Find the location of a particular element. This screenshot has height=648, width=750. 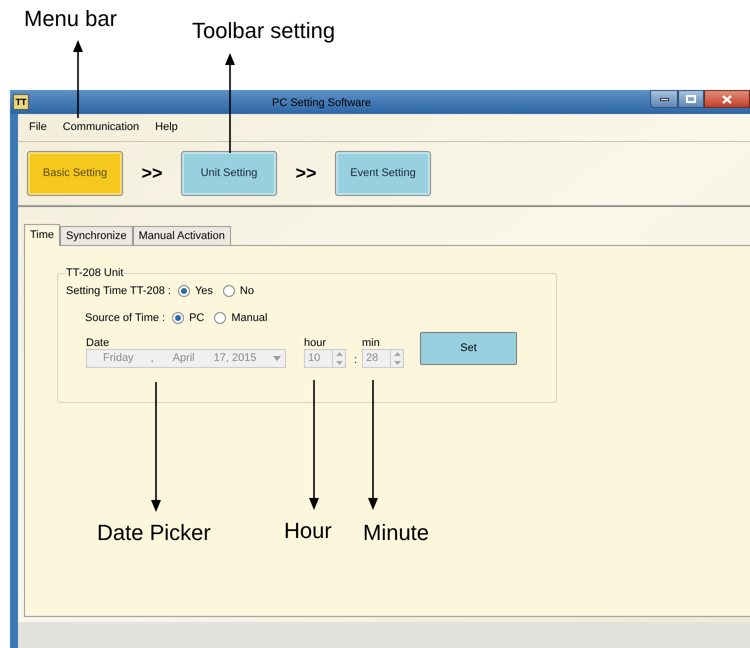

annotation-label: Minute is located at coordinates (396, 533).